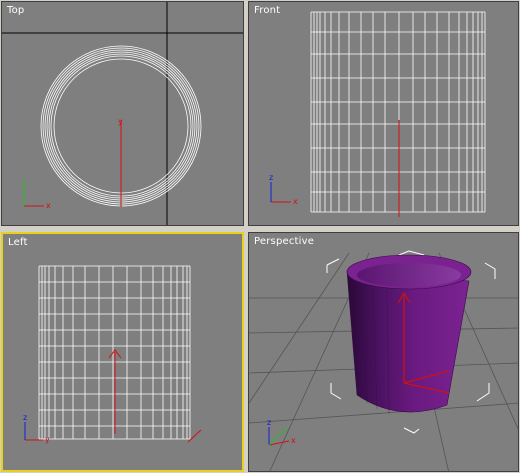 Image resolution: width=520 pixels, height=473 pixels. What do you see at coordinates (120, 121) in the screenshot?
I see `pivot-y-label: y` at bounding box center [120, 121].